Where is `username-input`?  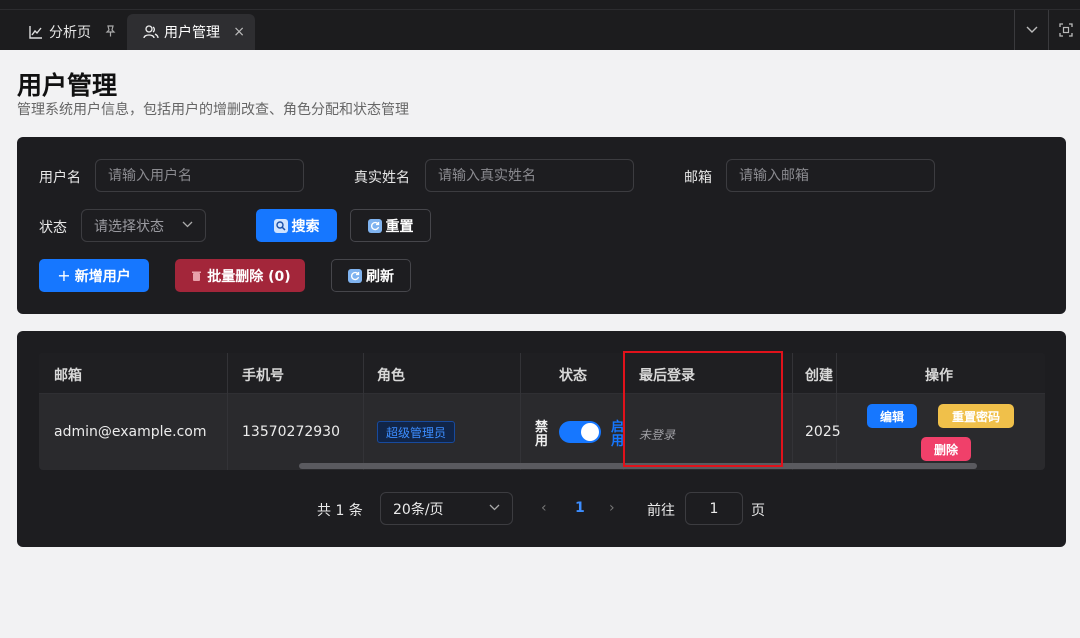
username-input is located at coordinates (199, 175).